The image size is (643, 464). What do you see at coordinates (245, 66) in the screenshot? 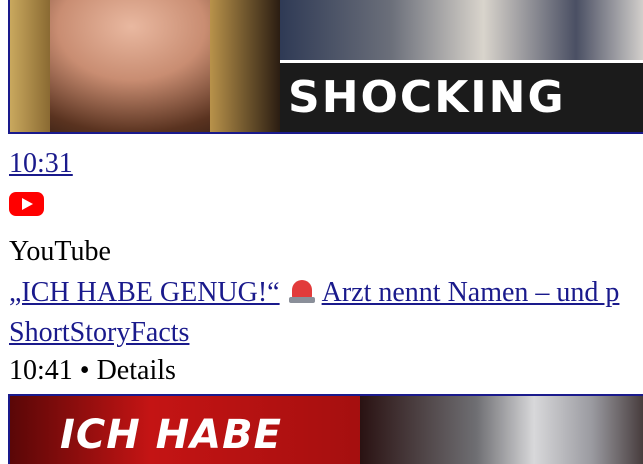
I see `thumbnail-hair-right` at bounding box center [245, 66].